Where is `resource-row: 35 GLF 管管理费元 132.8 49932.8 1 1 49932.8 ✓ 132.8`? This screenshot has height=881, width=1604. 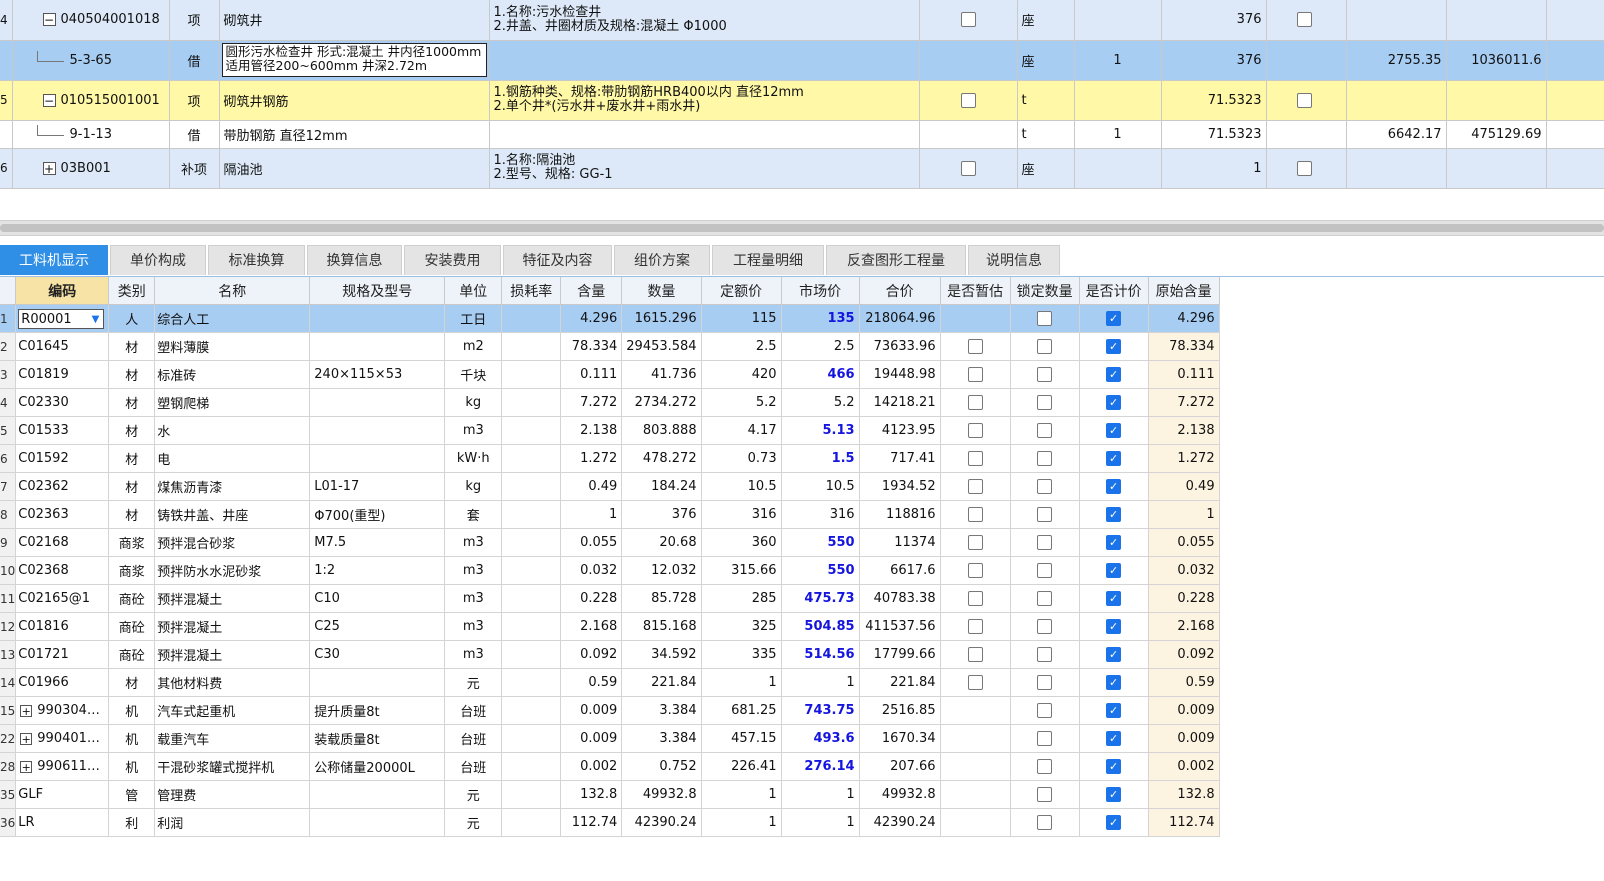
resource-row: 35 GLF 管管理费元 132.8 49932.8 1 1 49932.8 ✓ 132.8 is located at coordinates (610, 794).